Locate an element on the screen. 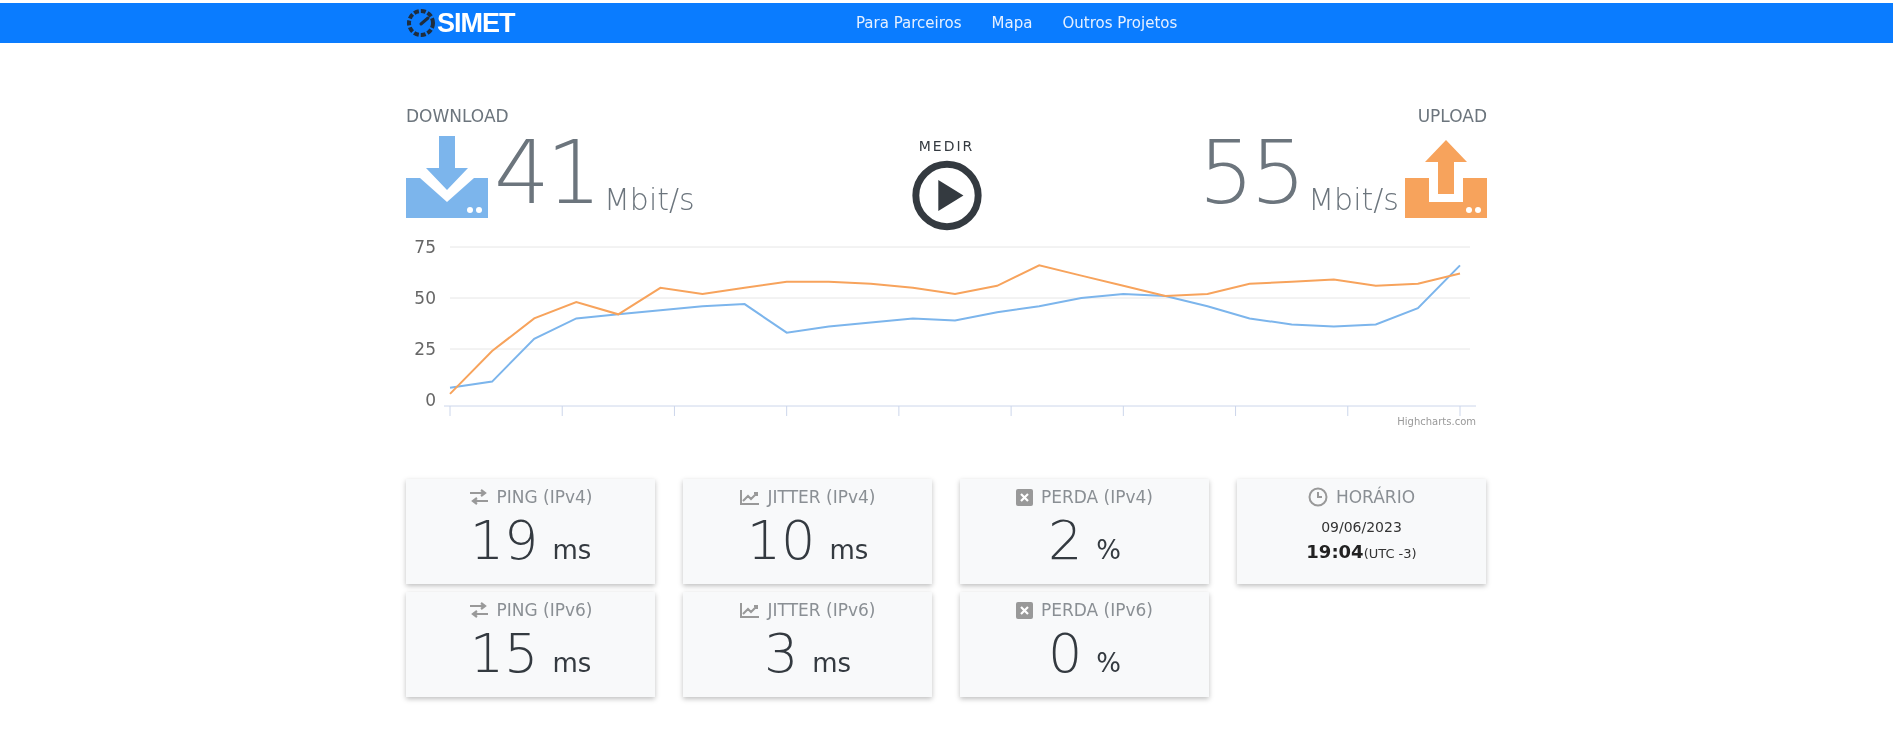 This screenshot has width=1893, height=731. metric-value: 15 is located at coordinates (504, 654).